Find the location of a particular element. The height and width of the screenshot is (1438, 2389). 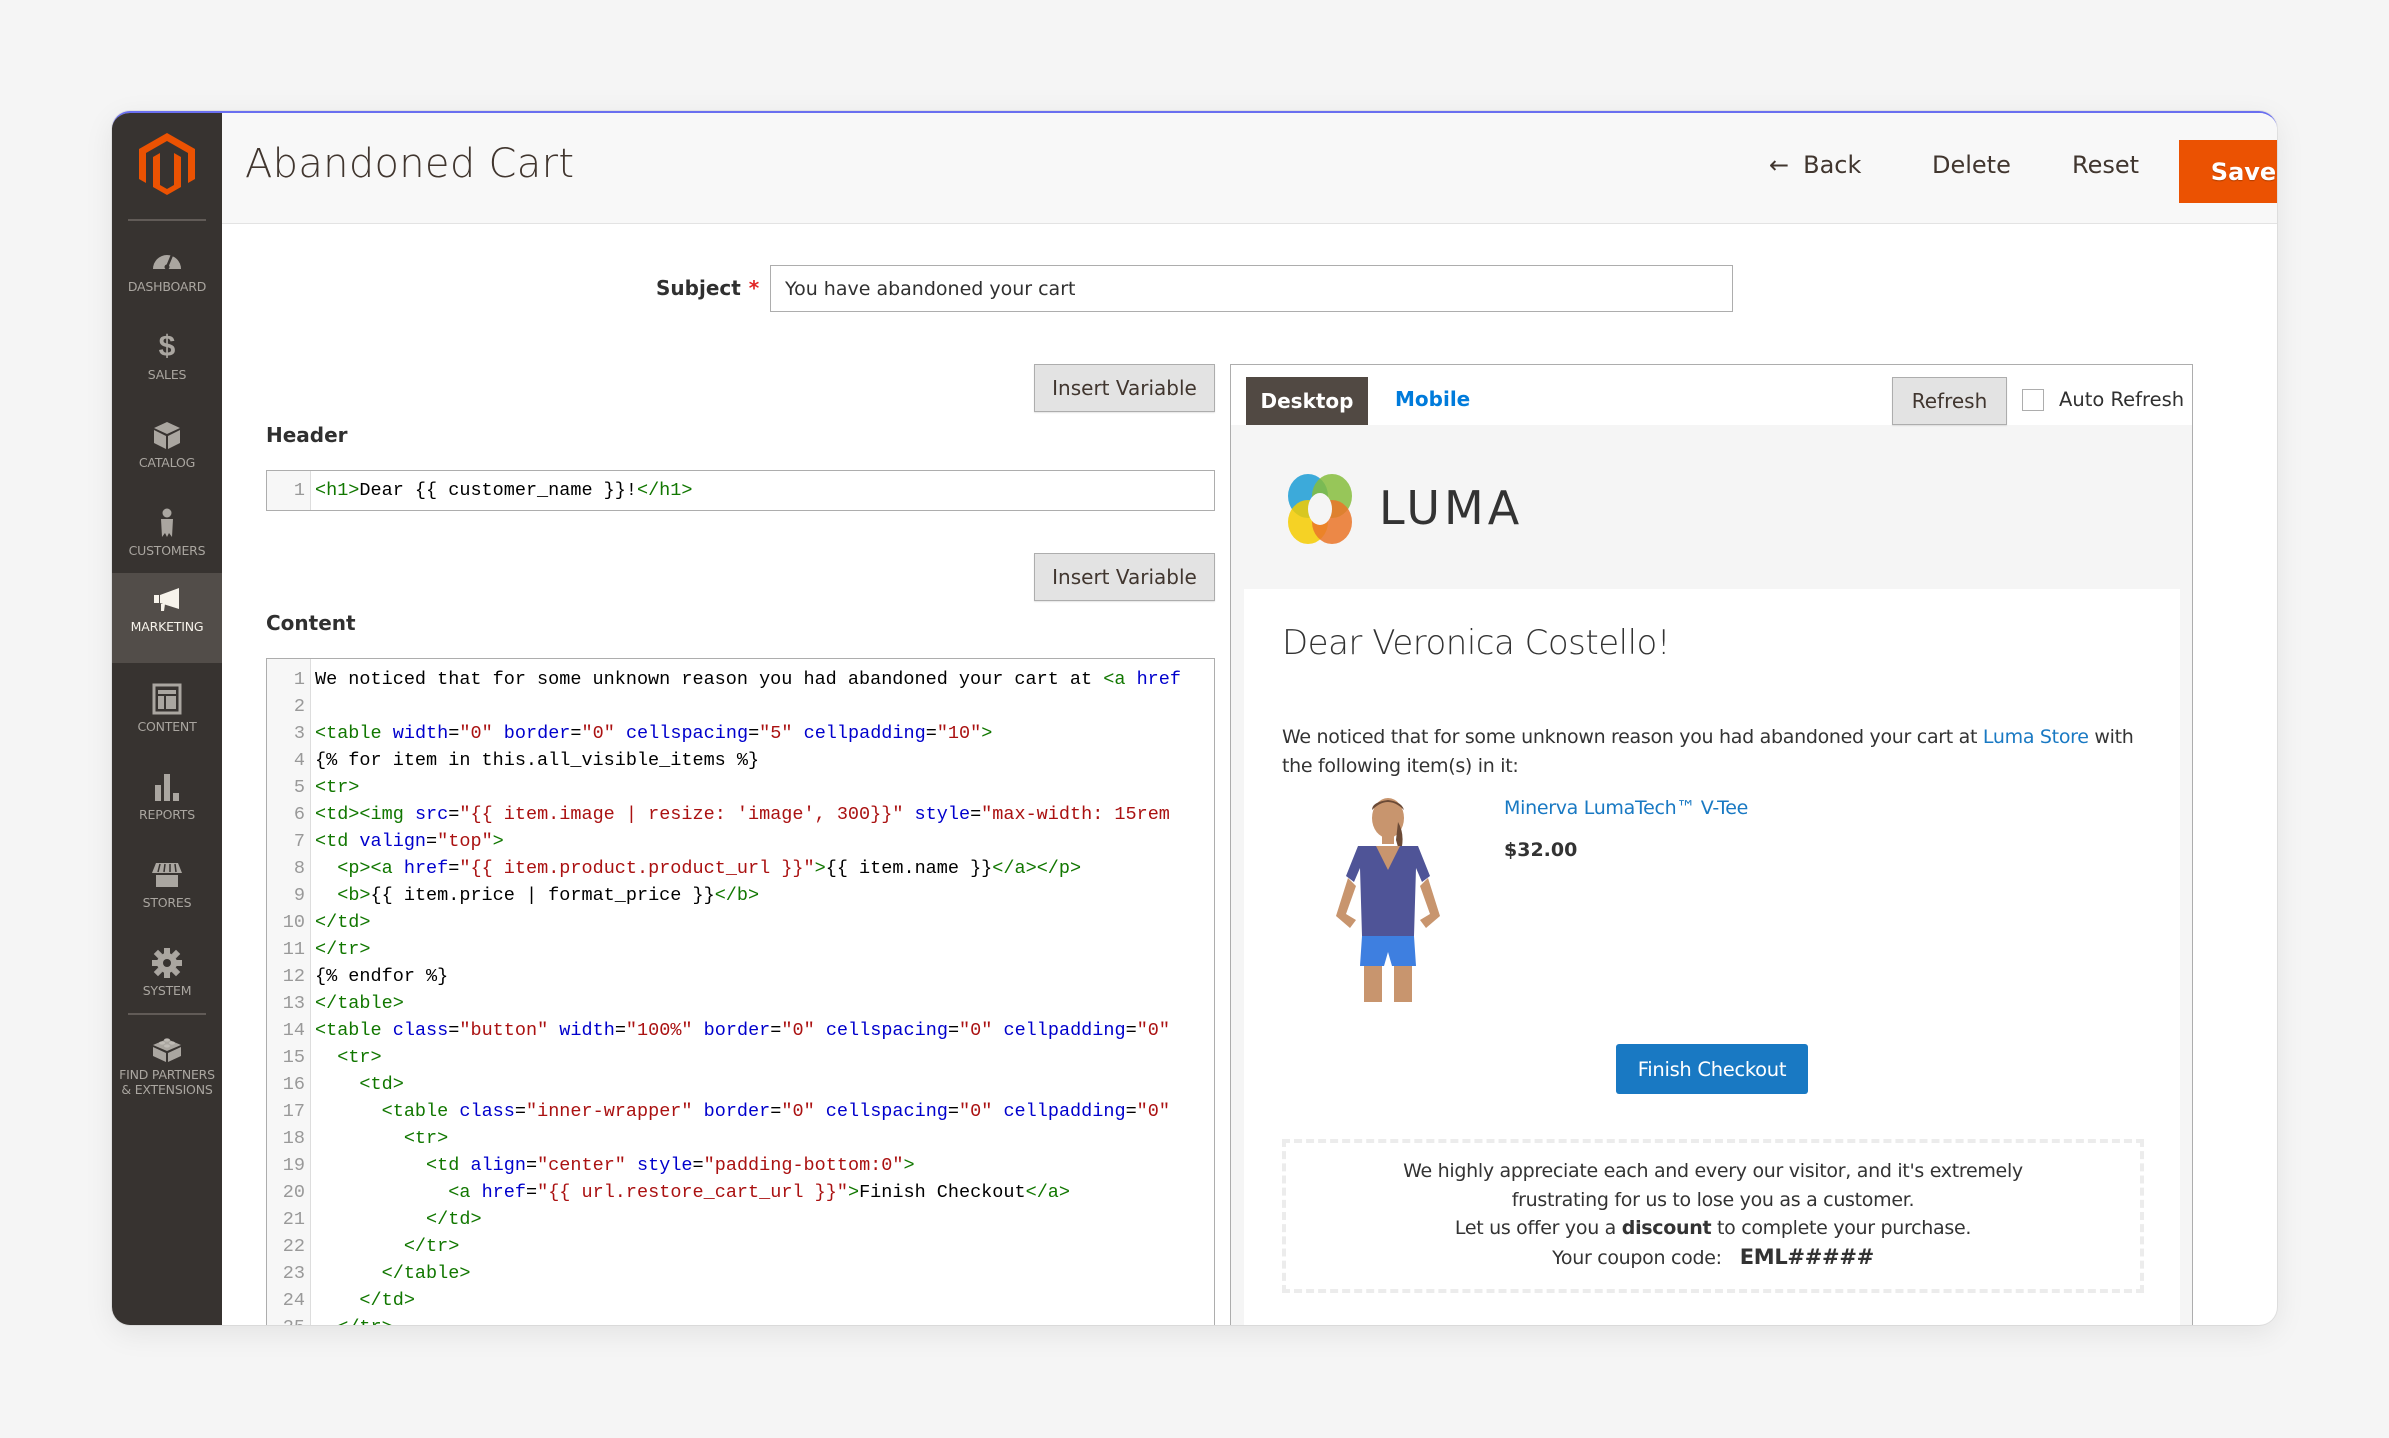

code-text: <td> is located at coordinates (381, 1084).